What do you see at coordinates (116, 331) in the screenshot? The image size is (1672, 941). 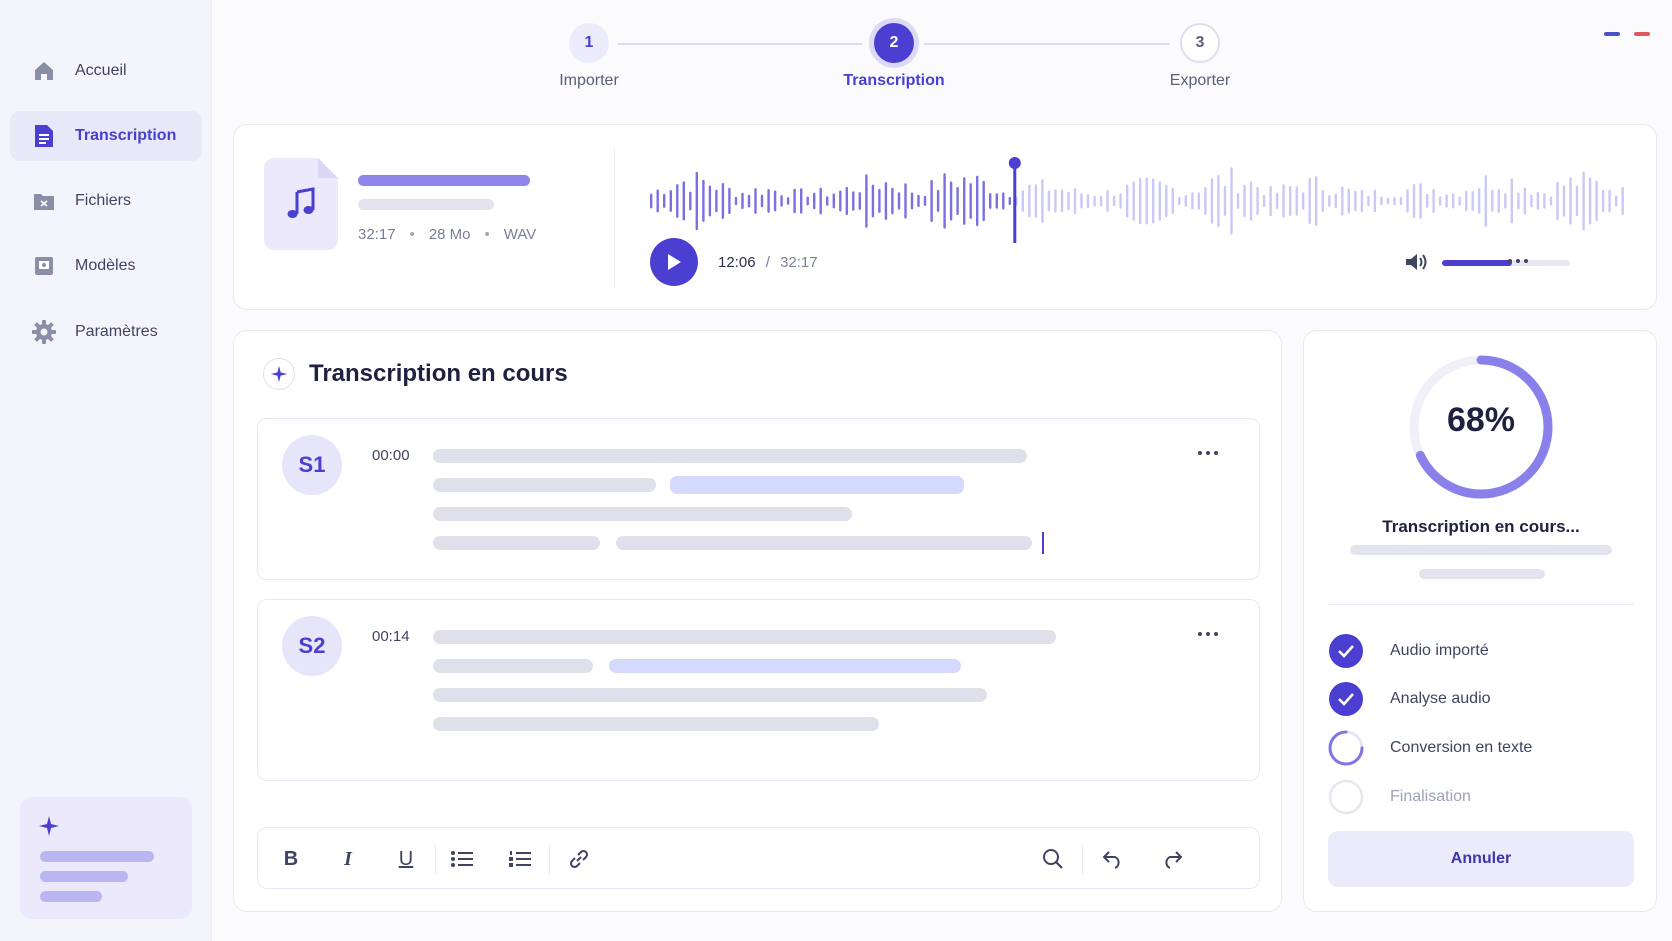 I see `sidebar-item-label: Paramètres` at bounding box center [116, 331].